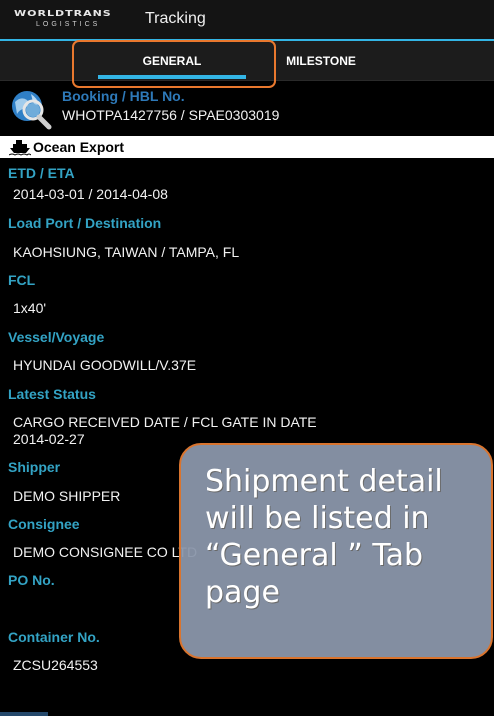  I want to click on container-number-label: Container No., so click(54, 637).